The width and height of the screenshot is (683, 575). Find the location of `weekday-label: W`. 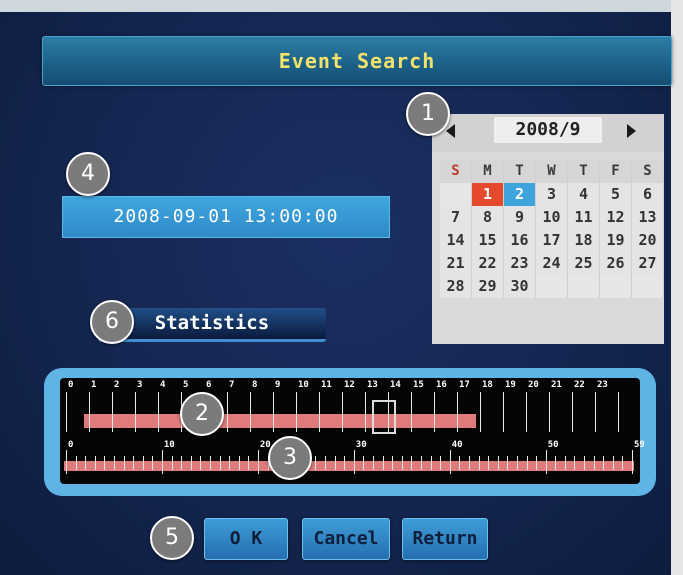

weekday-label: W is located at coordinates (552, 171).